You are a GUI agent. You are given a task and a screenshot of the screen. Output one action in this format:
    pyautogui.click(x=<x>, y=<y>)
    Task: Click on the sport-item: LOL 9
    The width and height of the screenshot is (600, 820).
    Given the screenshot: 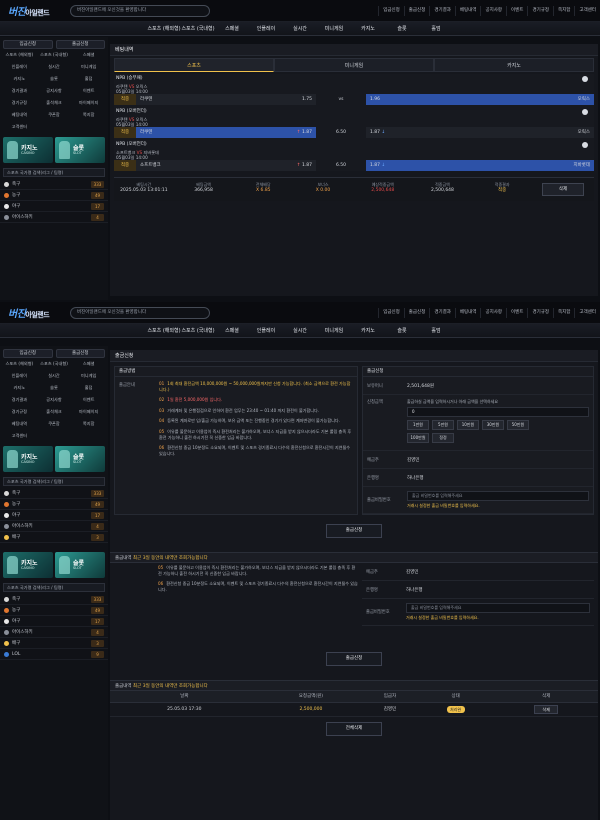 What is the action you would take?
    pyautogui.click(x=54, y=654)
    